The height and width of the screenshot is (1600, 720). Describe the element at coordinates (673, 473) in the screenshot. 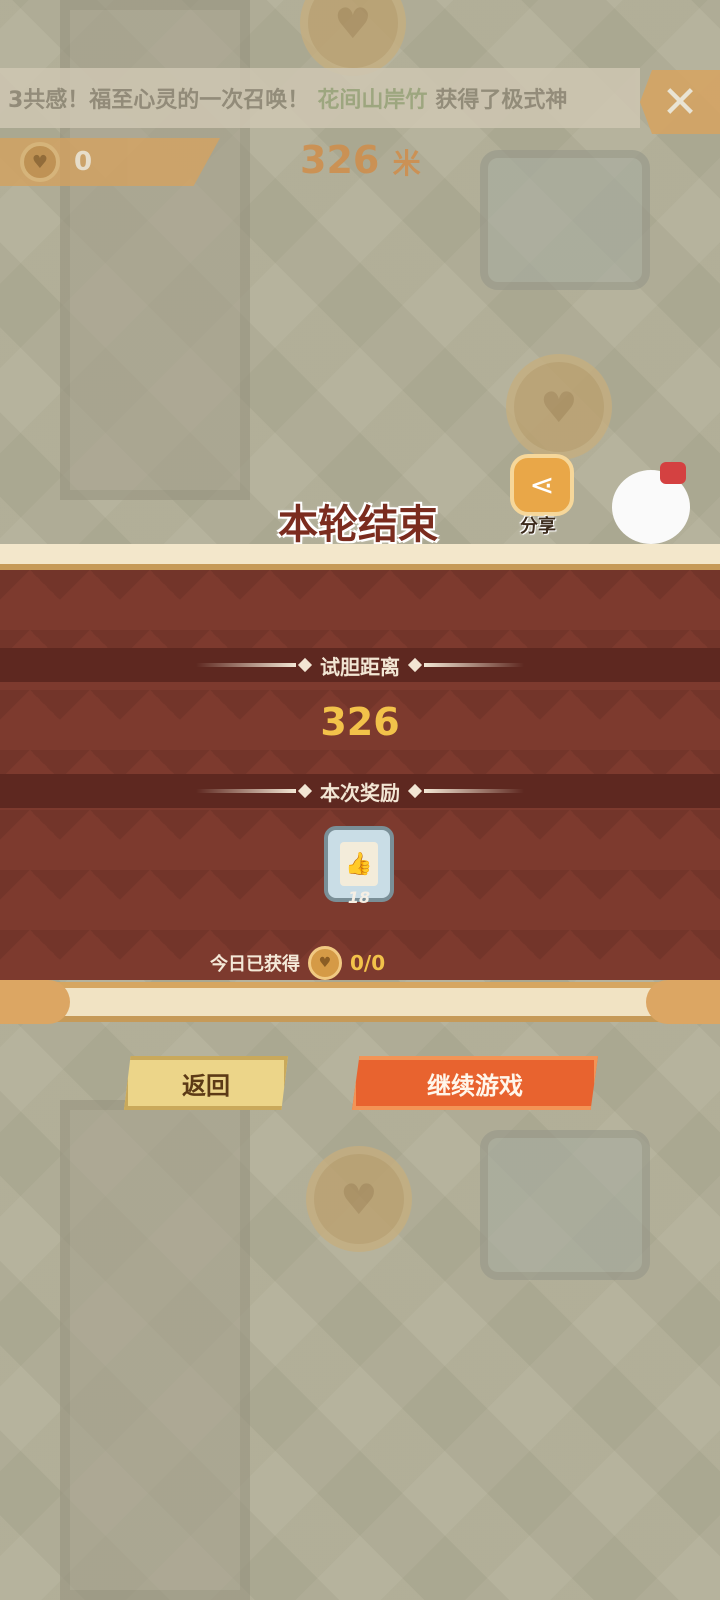

I see `mascot-bow` at that location.